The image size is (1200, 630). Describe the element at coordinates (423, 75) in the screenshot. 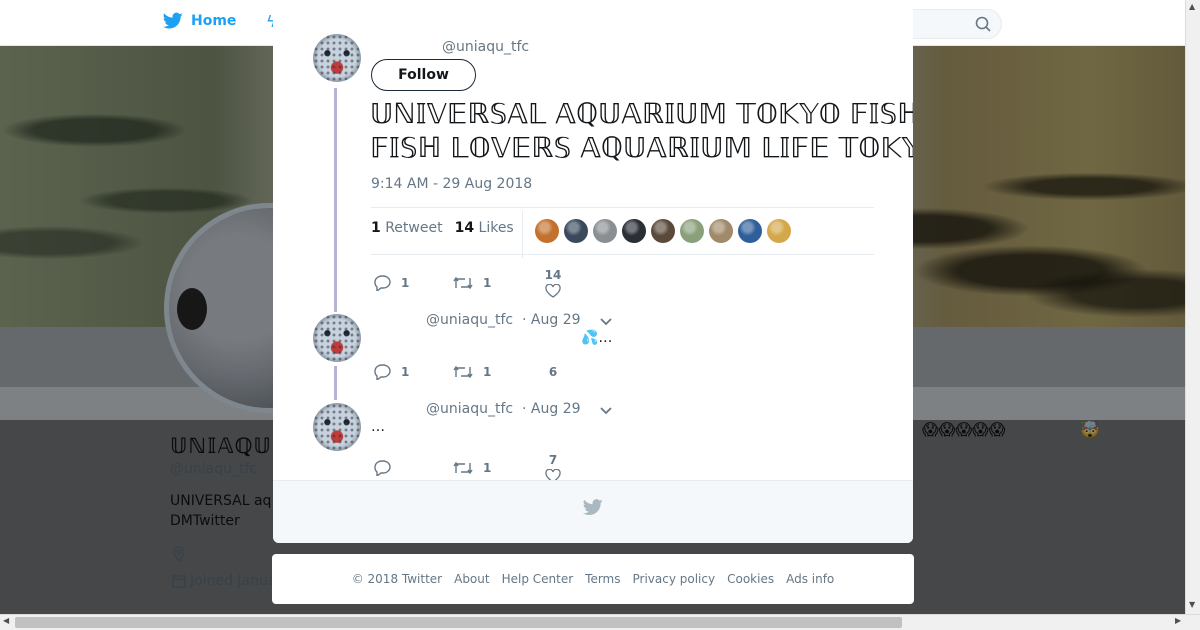

I see `follow-button: Follow` at that location.